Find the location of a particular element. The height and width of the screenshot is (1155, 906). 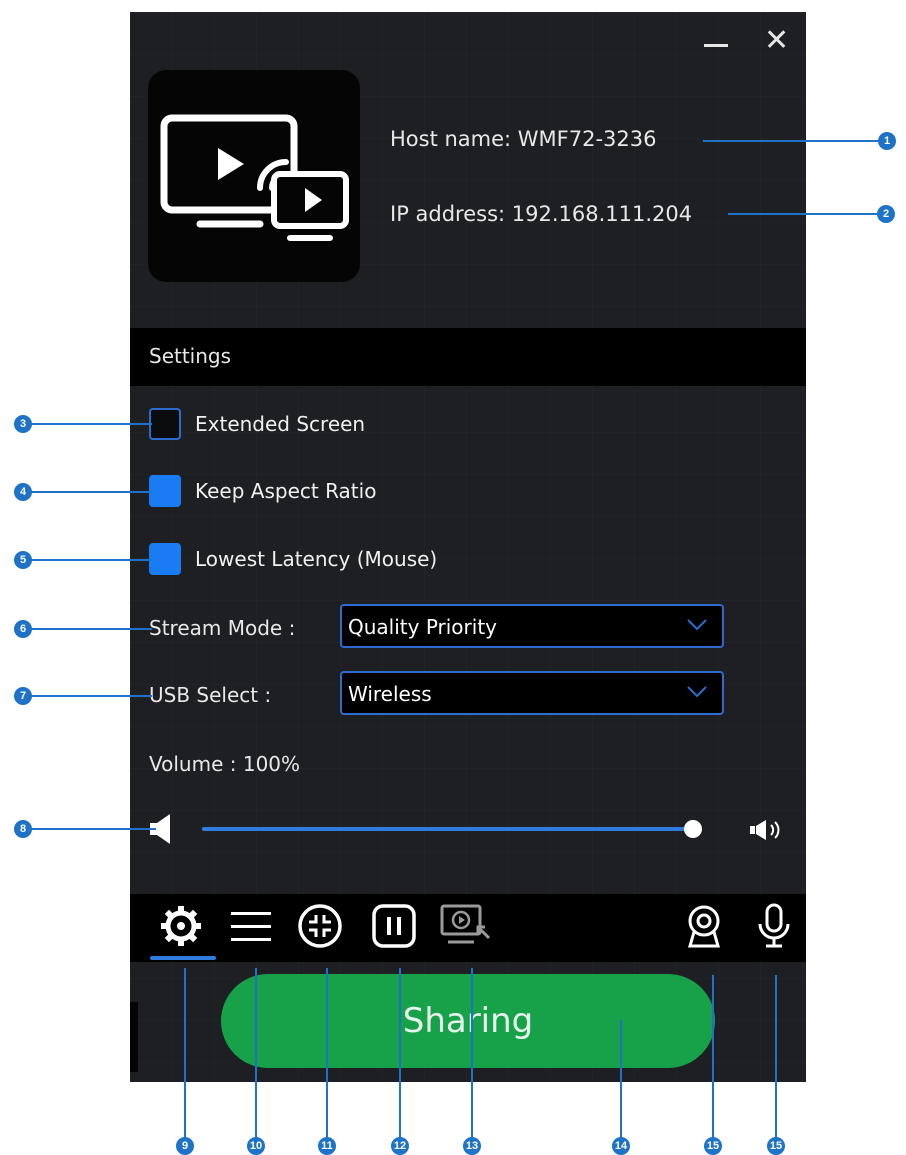

volume-max-icon is located at coordinates (770, 830).